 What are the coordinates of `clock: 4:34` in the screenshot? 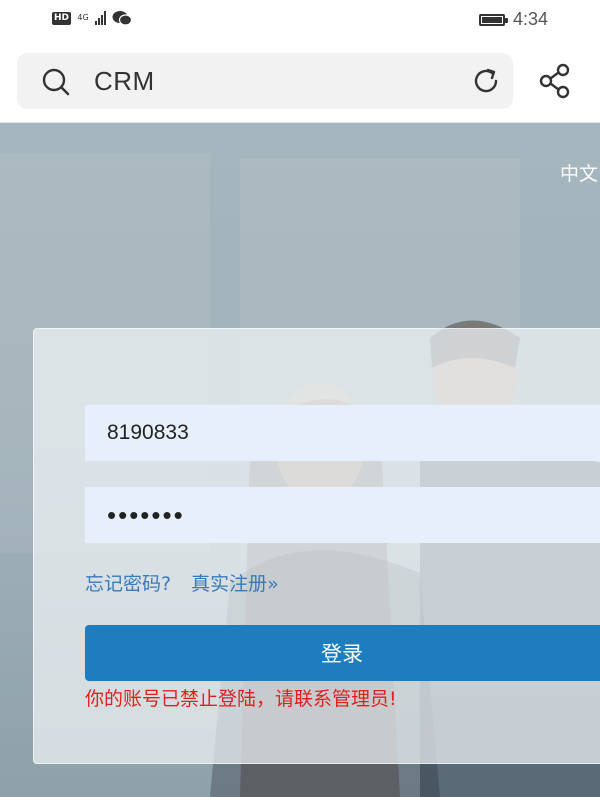 It's located at (530, 19).